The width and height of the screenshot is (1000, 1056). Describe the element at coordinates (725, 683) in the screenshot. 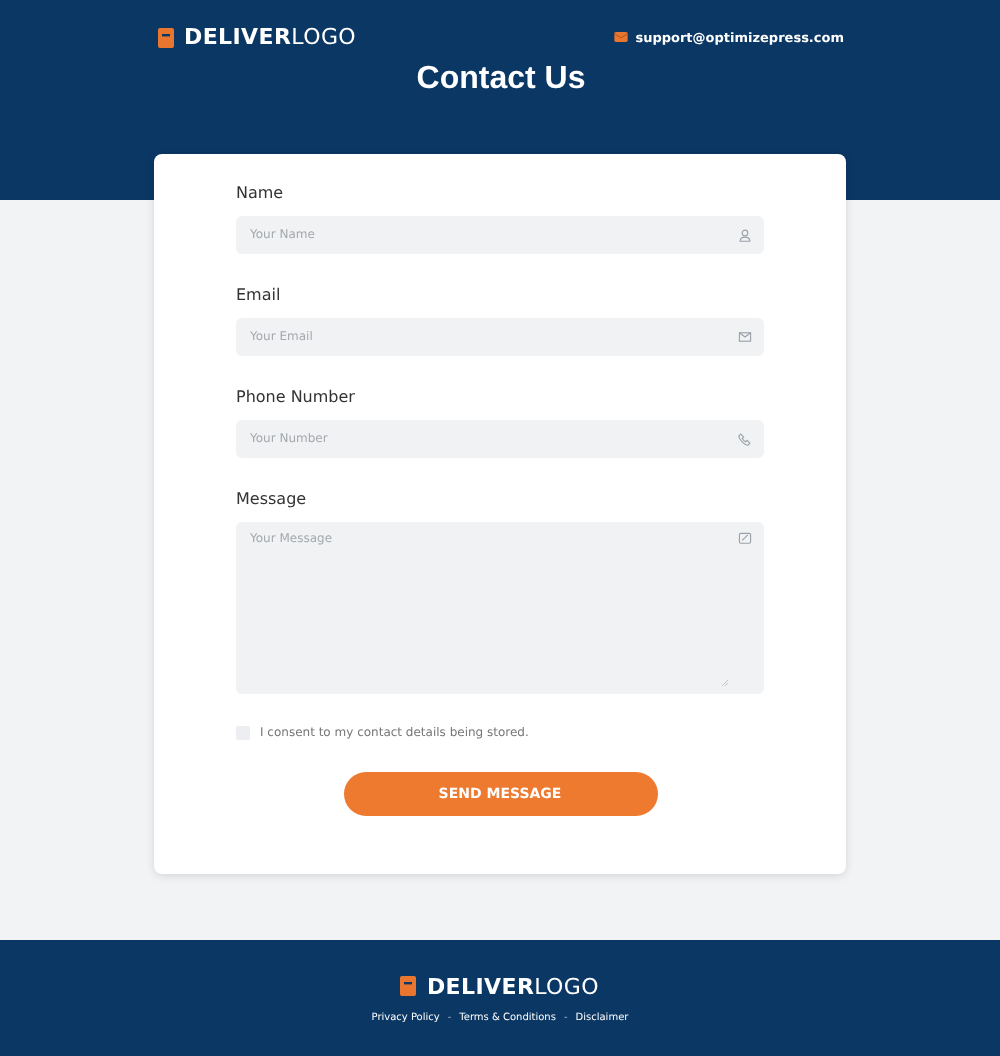

I see `resize-grip-icon` at that location.